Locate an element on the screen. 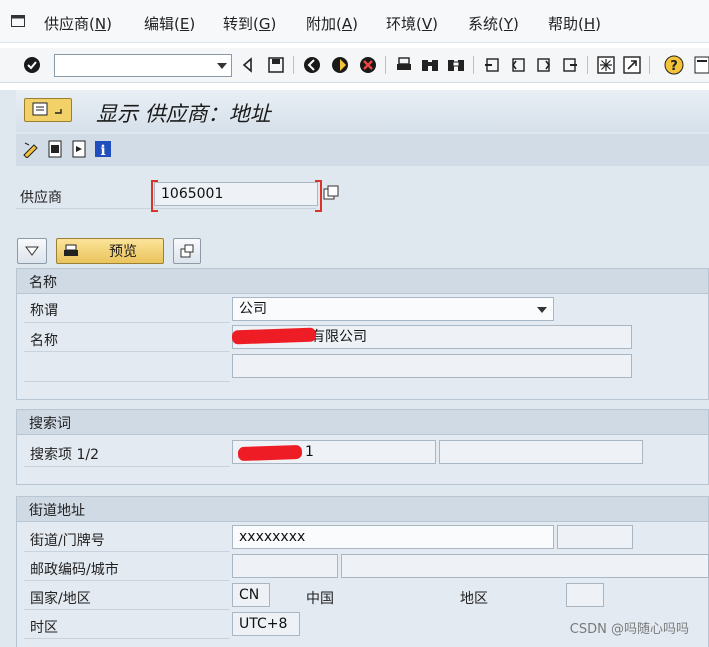 The height and width of the screenshot is (647, 709). group-name-title: 名称 is located at coordinates (43, 283).